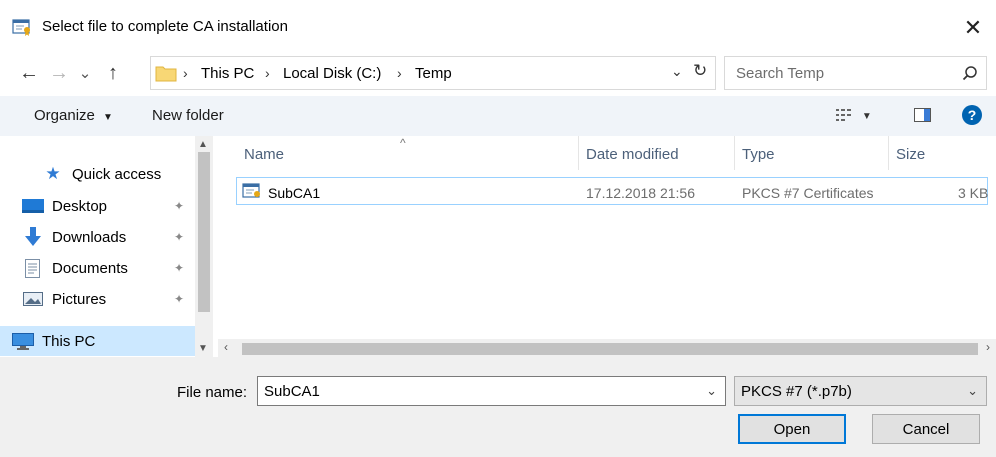  I want to click on help-icon: ?, so click(972, 115).